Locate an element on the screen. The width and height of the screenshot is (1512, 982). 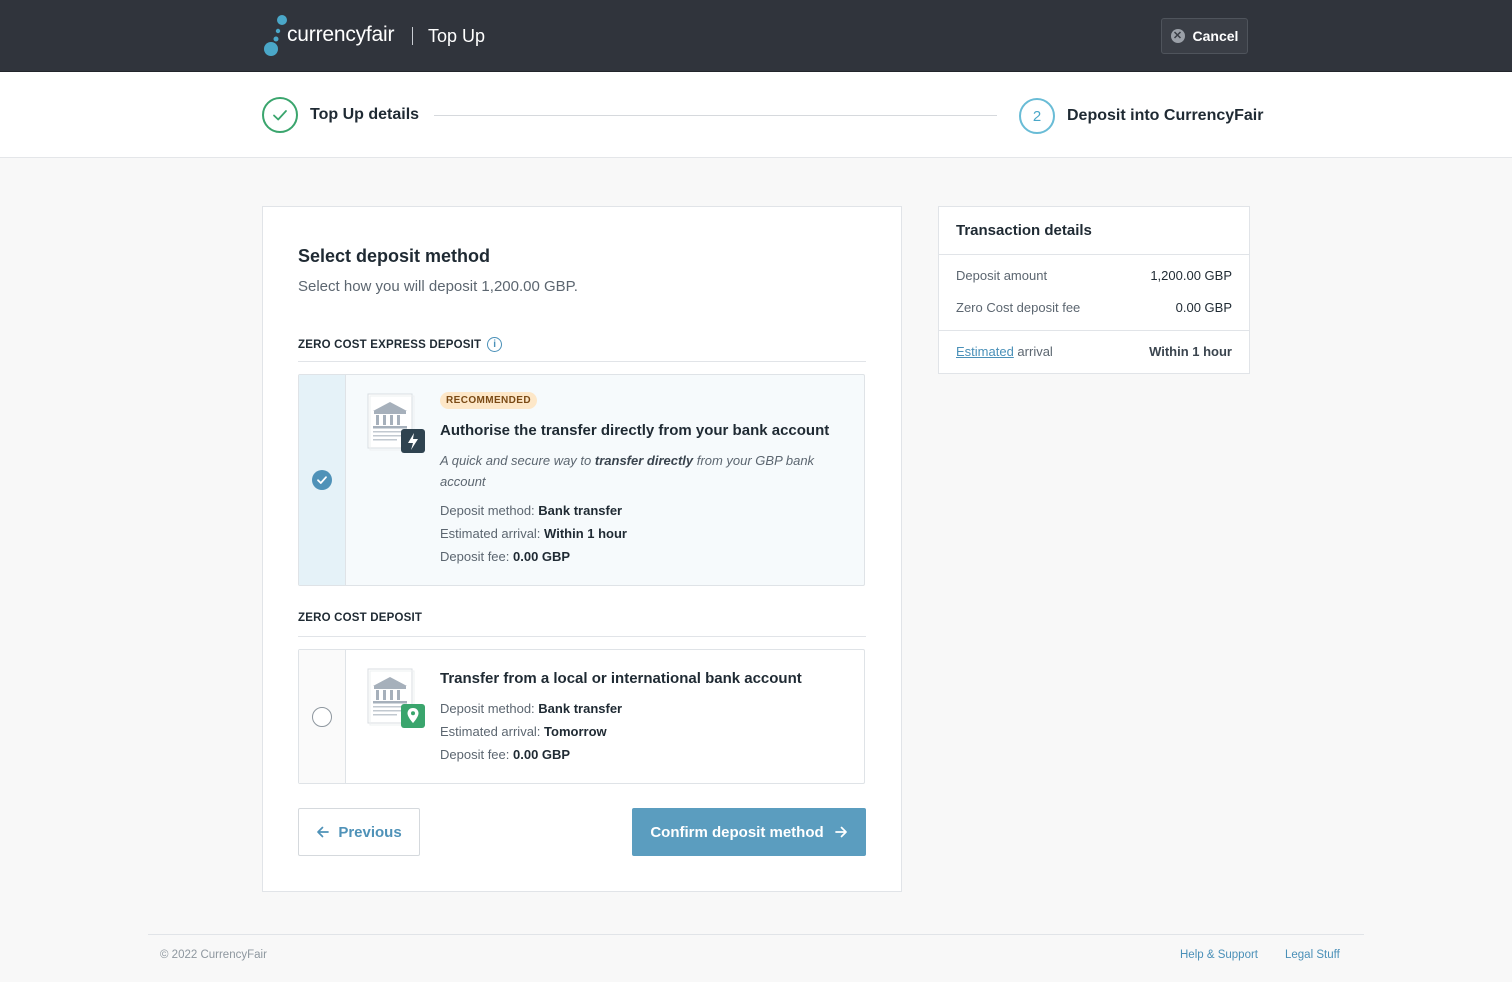
previous-button: Previous is located at coordinates (359, 832).